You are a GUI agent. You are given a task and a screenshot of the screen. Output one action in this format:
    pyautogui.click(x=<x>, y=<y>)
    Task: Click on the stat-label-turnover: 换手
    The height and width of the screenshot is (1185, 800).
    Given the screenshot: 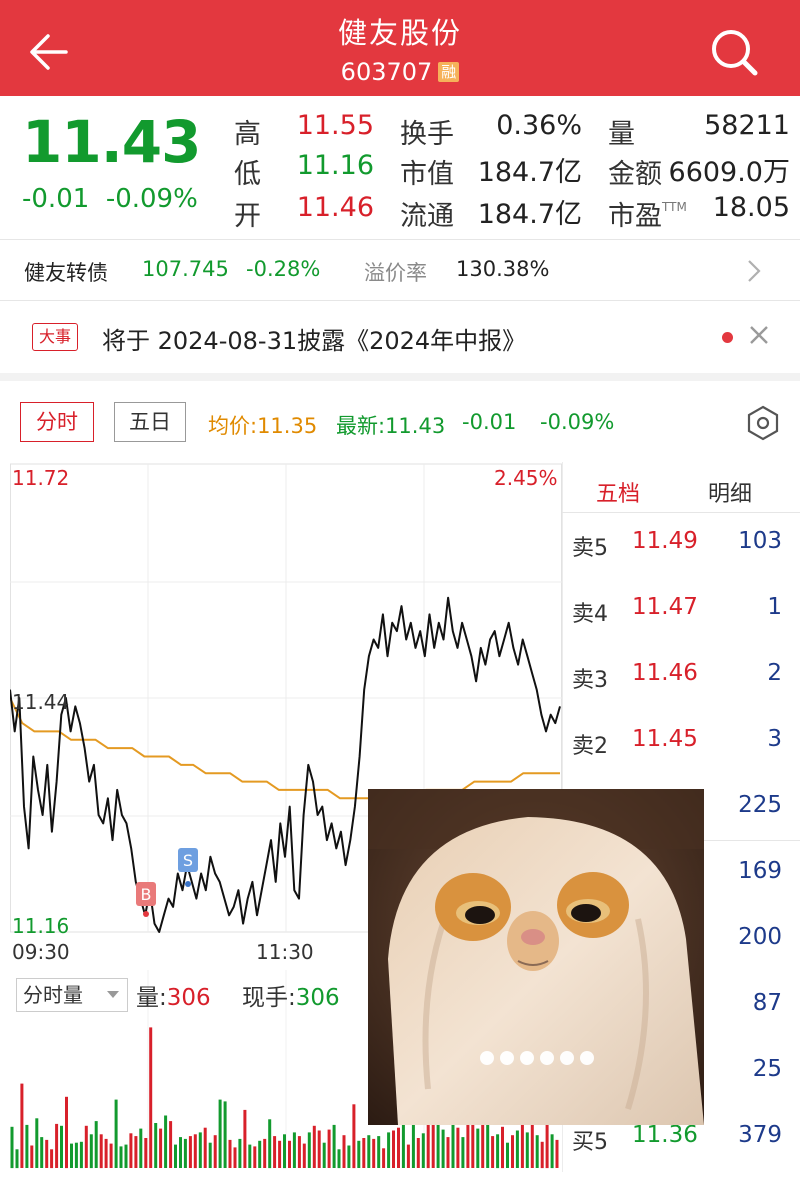 What is the action you would take?
    pyautogui.click(x=427, y=134)
    